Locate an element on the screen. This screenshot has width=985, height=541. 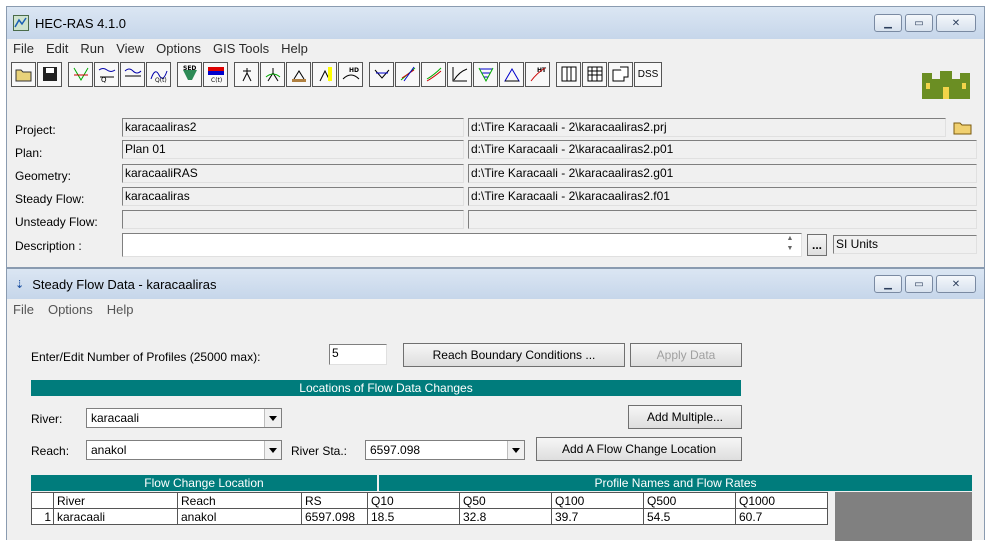
table-cell: 18.5 is located at coordinates (413, 516).